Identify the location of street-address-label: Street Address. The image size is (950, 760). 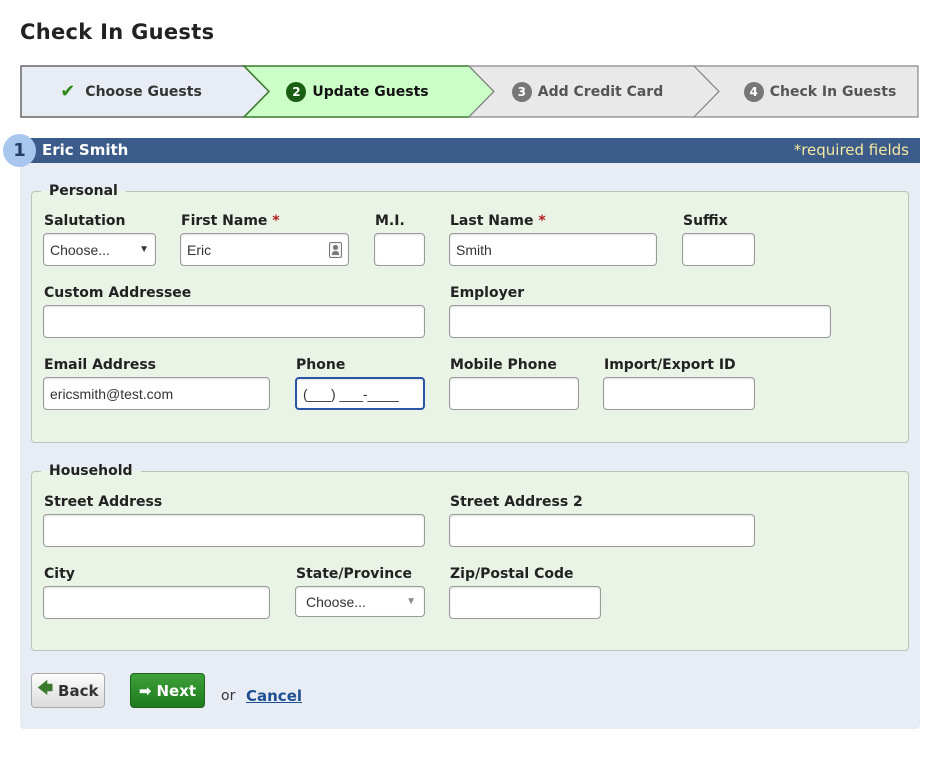
(103, 502).